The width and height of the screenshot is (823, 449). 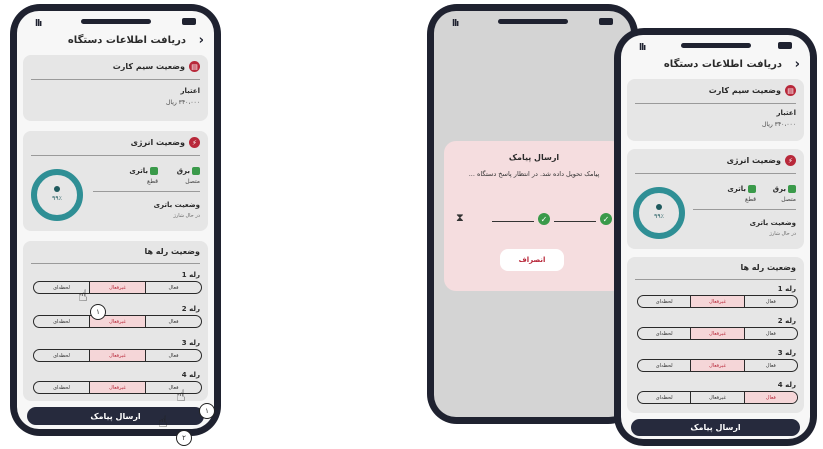 What do you see at coordinates (98, 312) in the screenshot?
I see `step-1-badge: ۱` at bounding box center [98, 312].